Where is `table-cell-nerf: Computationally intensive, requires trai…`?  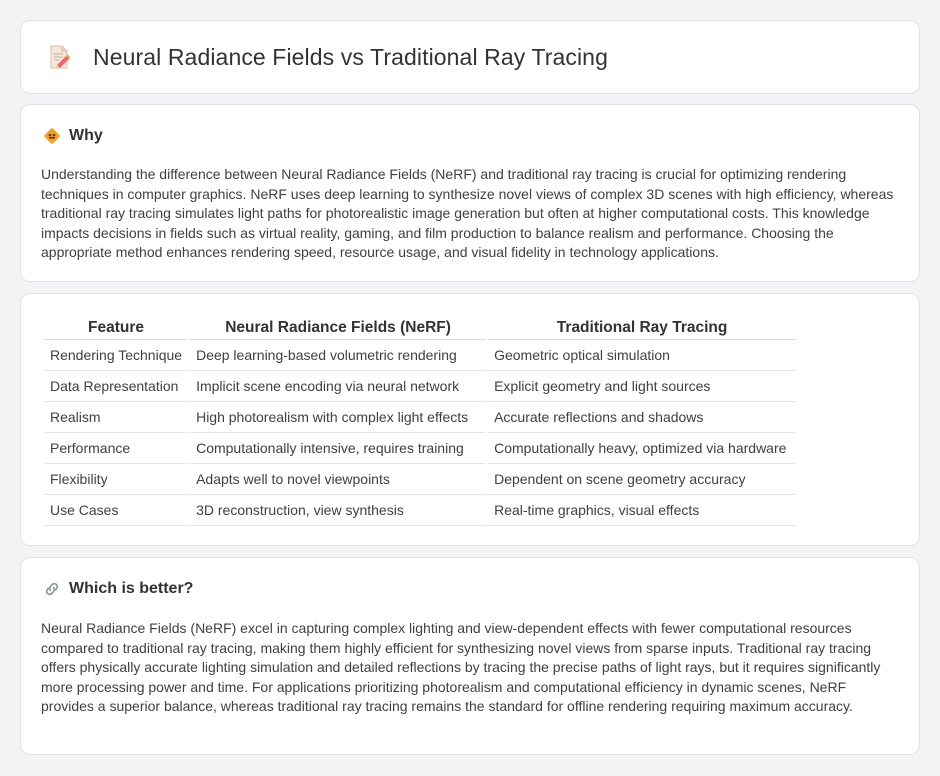
table-cell-nerf: Computationally intensive, requires trai… is located at coordinates (338, 448).